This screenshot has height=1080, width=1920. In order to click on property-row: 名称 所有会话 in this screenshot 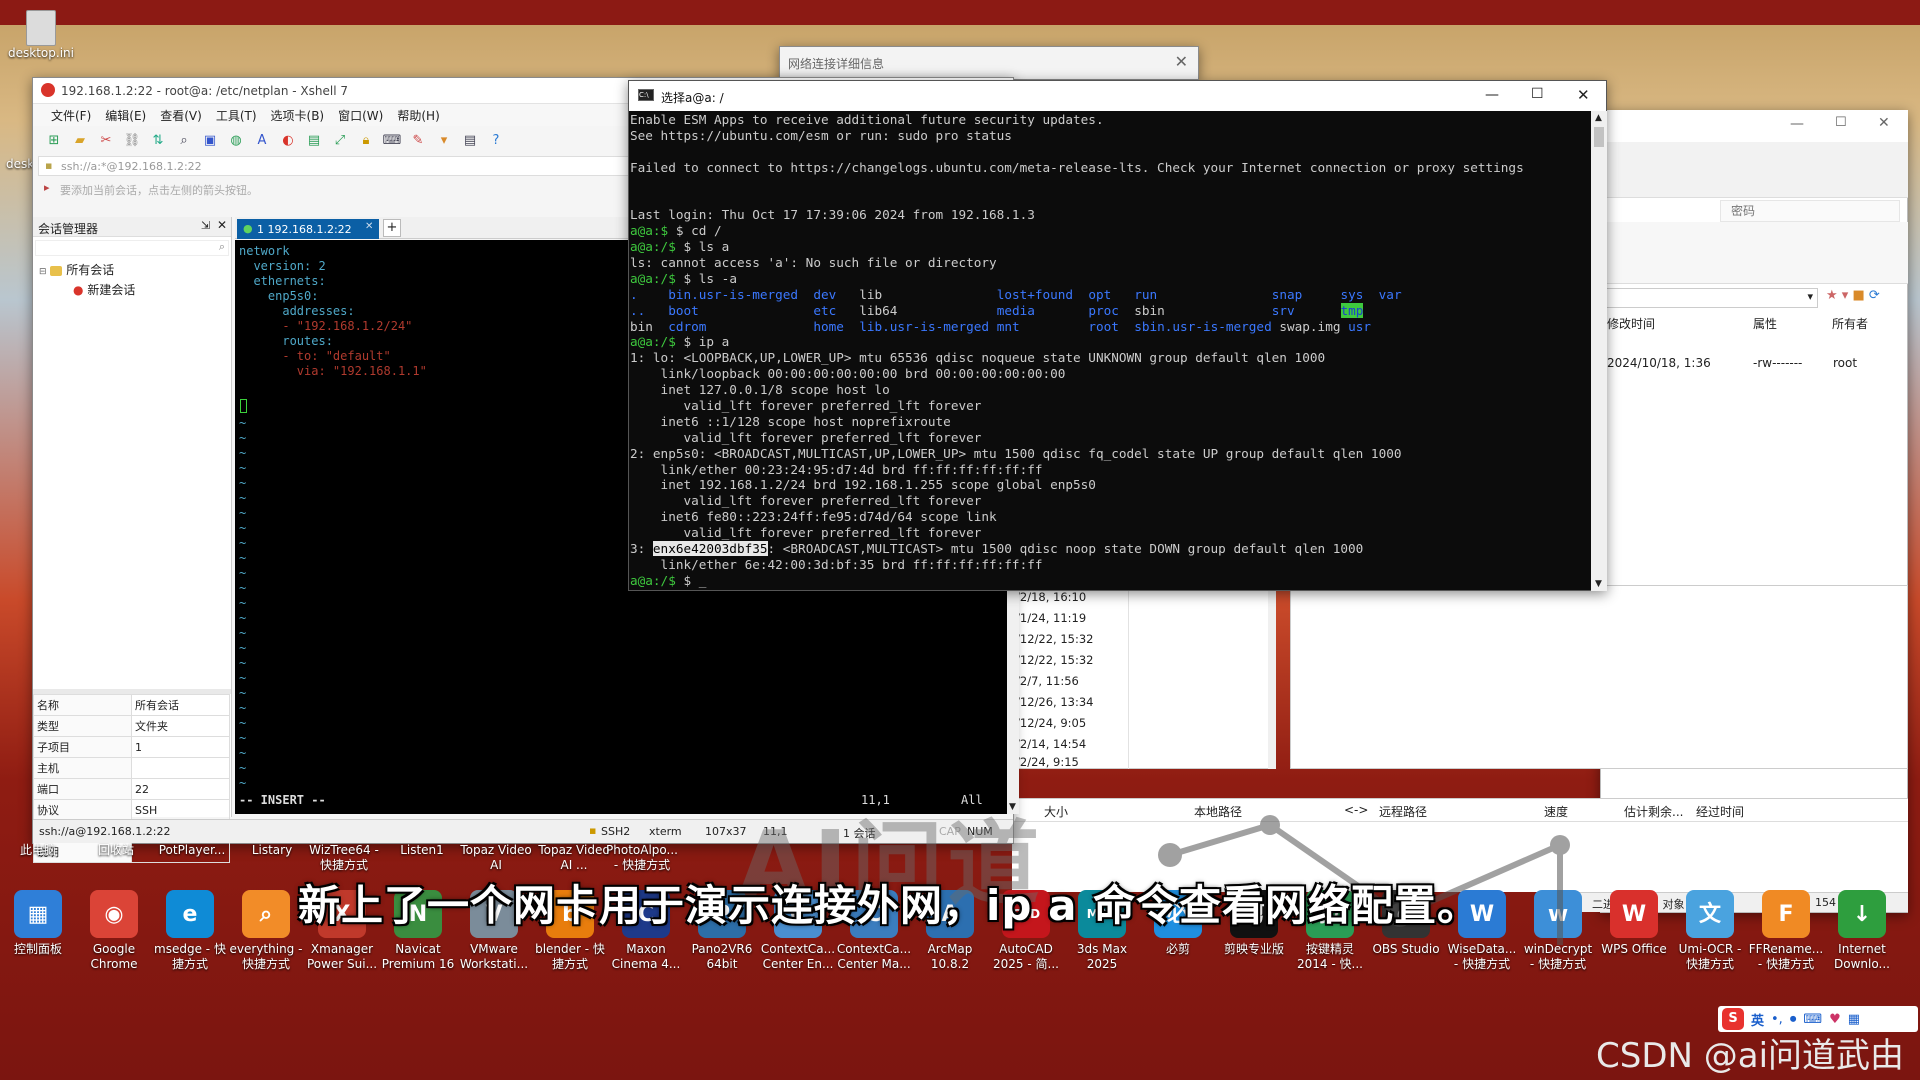, I will do `click(131, 705)`.